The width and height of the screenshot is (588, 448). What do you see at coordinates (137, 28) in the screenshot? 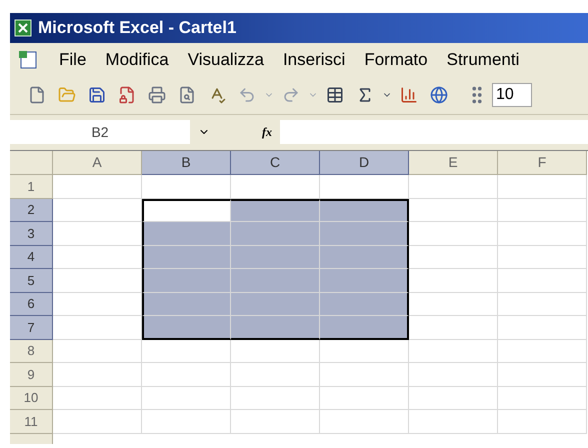
I see `window-title: Microsoft Excel - Cartel1` at bounding box center [137, 28].